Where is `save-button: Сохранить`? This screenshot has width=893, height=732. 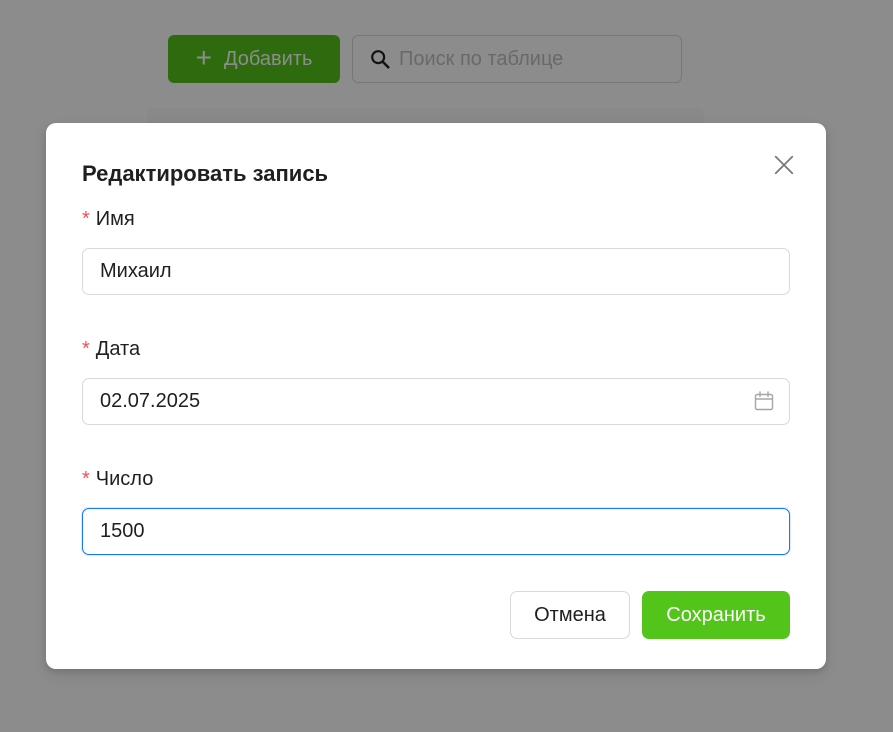
save-button: Сохранить is located at coordinates (716, 615).